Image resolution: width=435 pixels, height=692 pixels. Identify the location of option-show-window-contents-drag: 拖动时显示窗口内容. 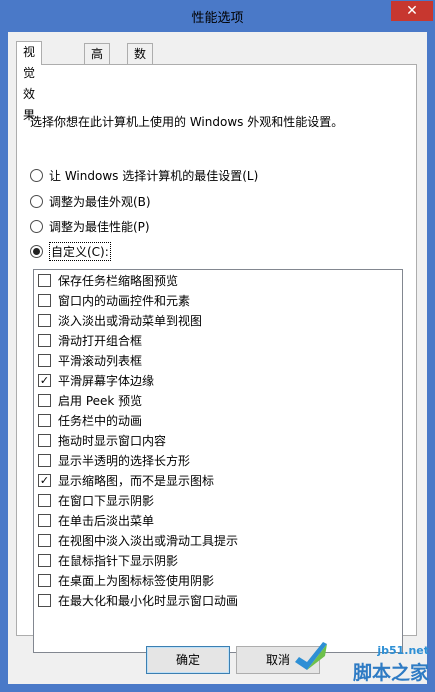
(102, 440).